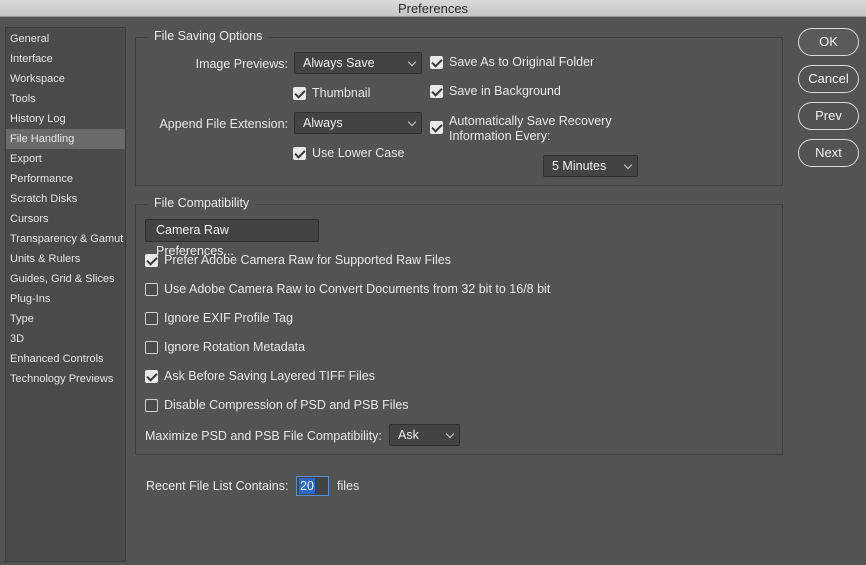 This screenshot has width=866, height=565. What do you see at coordinates (341, 93) in the screenshot?
I see `thumbnail-label: Thumbnail` at bounding box center [341, 93].